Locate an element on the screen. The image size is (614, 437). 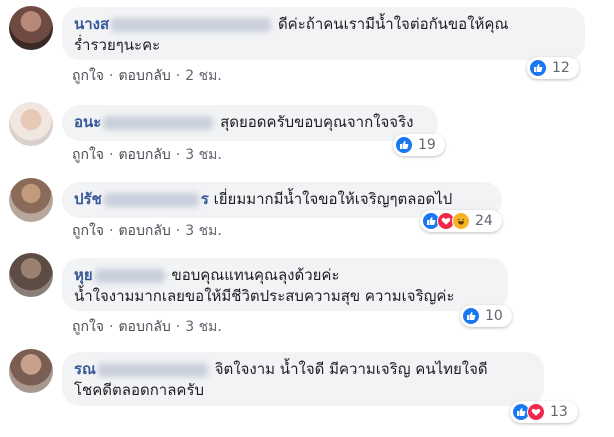
haha-reaction-icon is located at coordinates (461, 221).